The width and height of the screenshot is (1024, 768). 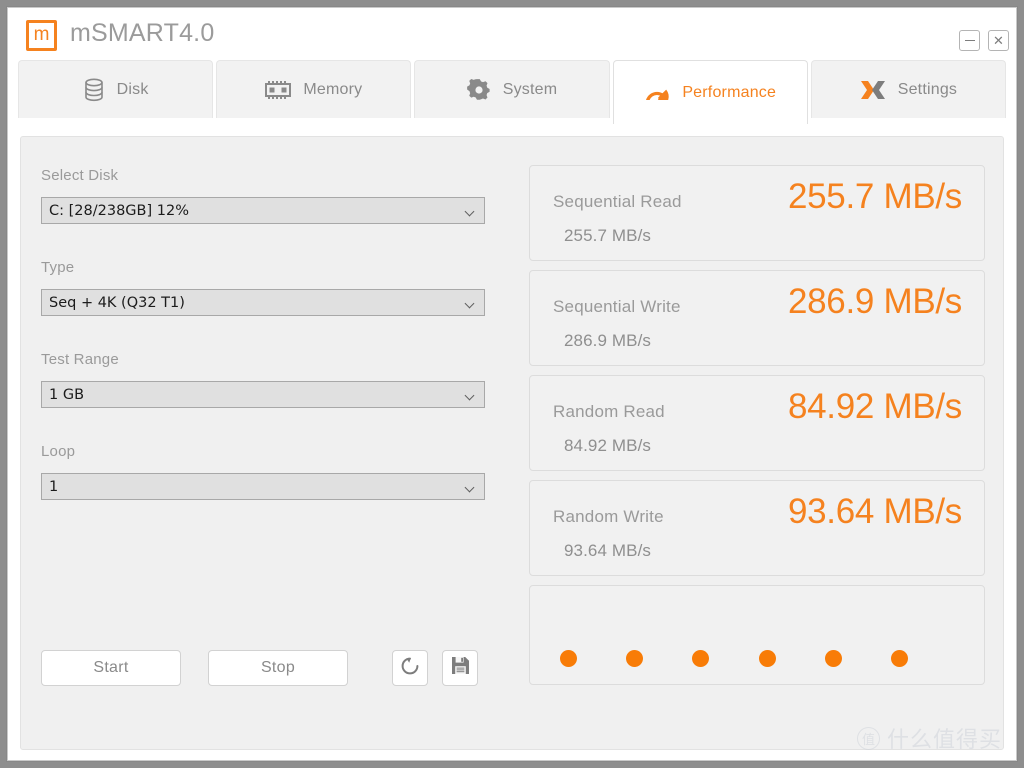 I want to click on tab-performance: Performance, so click(x=710, y=92).